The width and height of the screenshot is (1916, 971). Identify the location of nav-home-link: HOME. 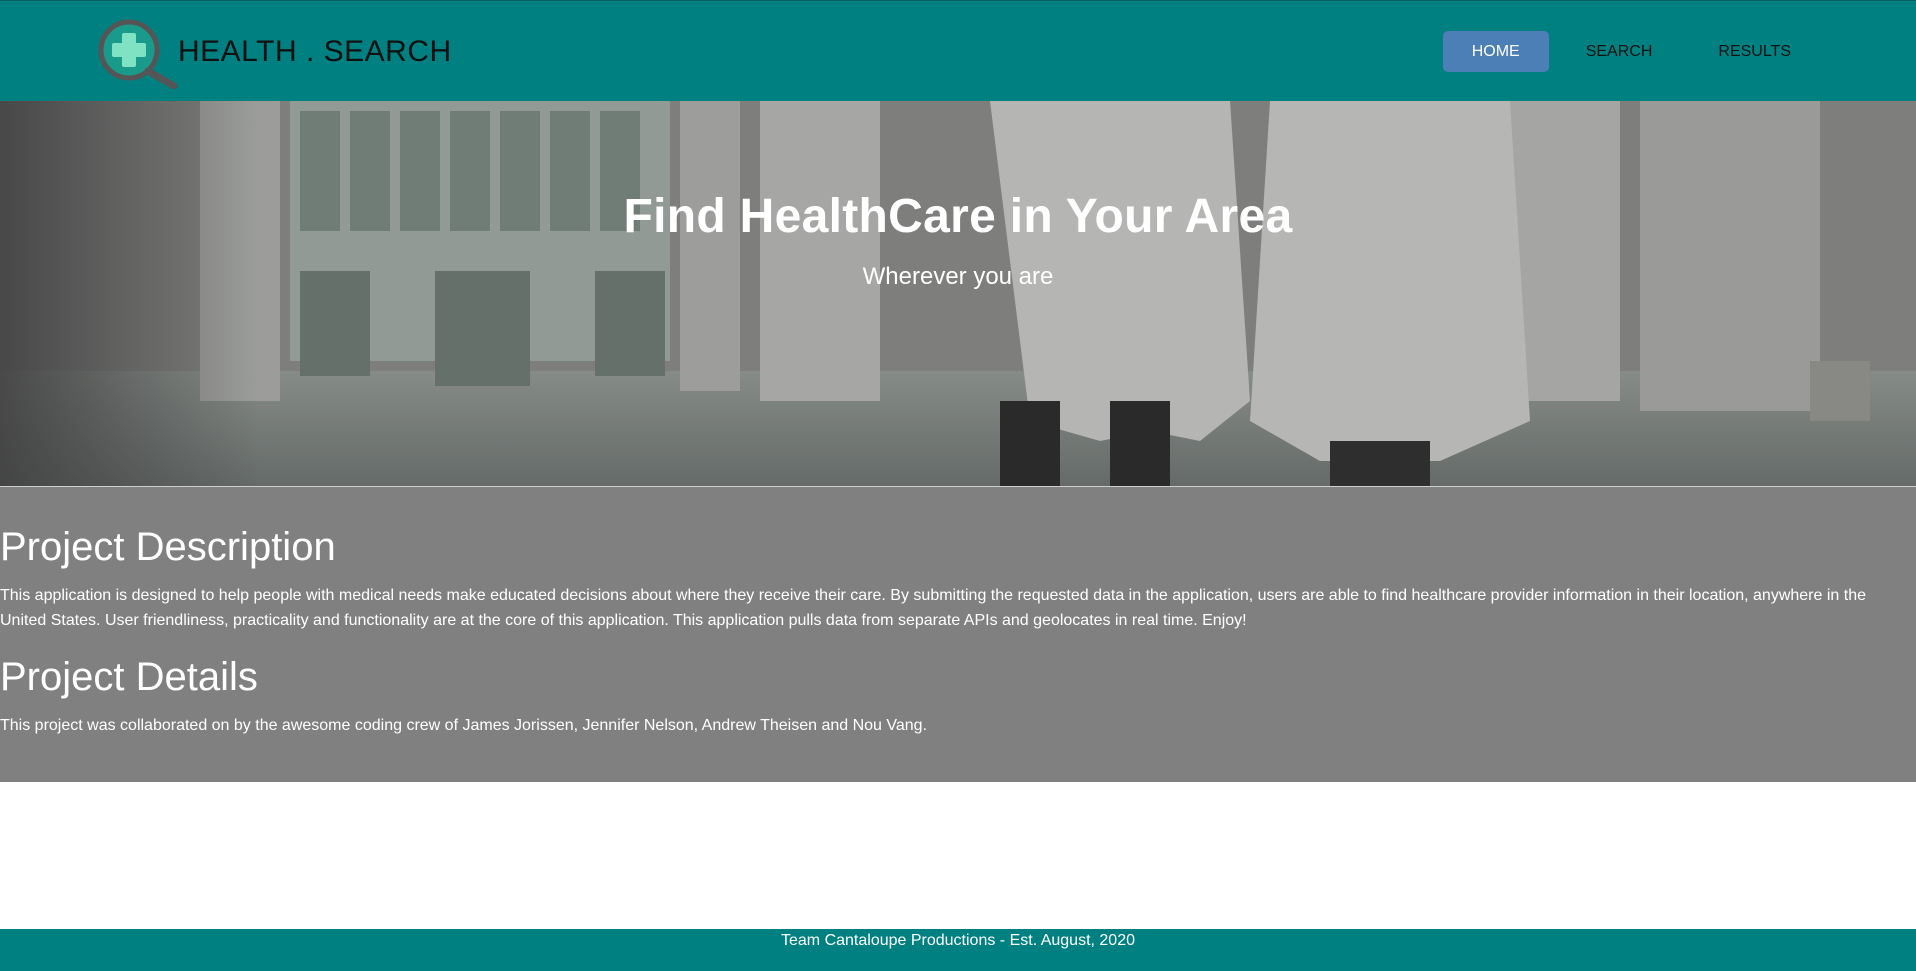
(1495, 51).